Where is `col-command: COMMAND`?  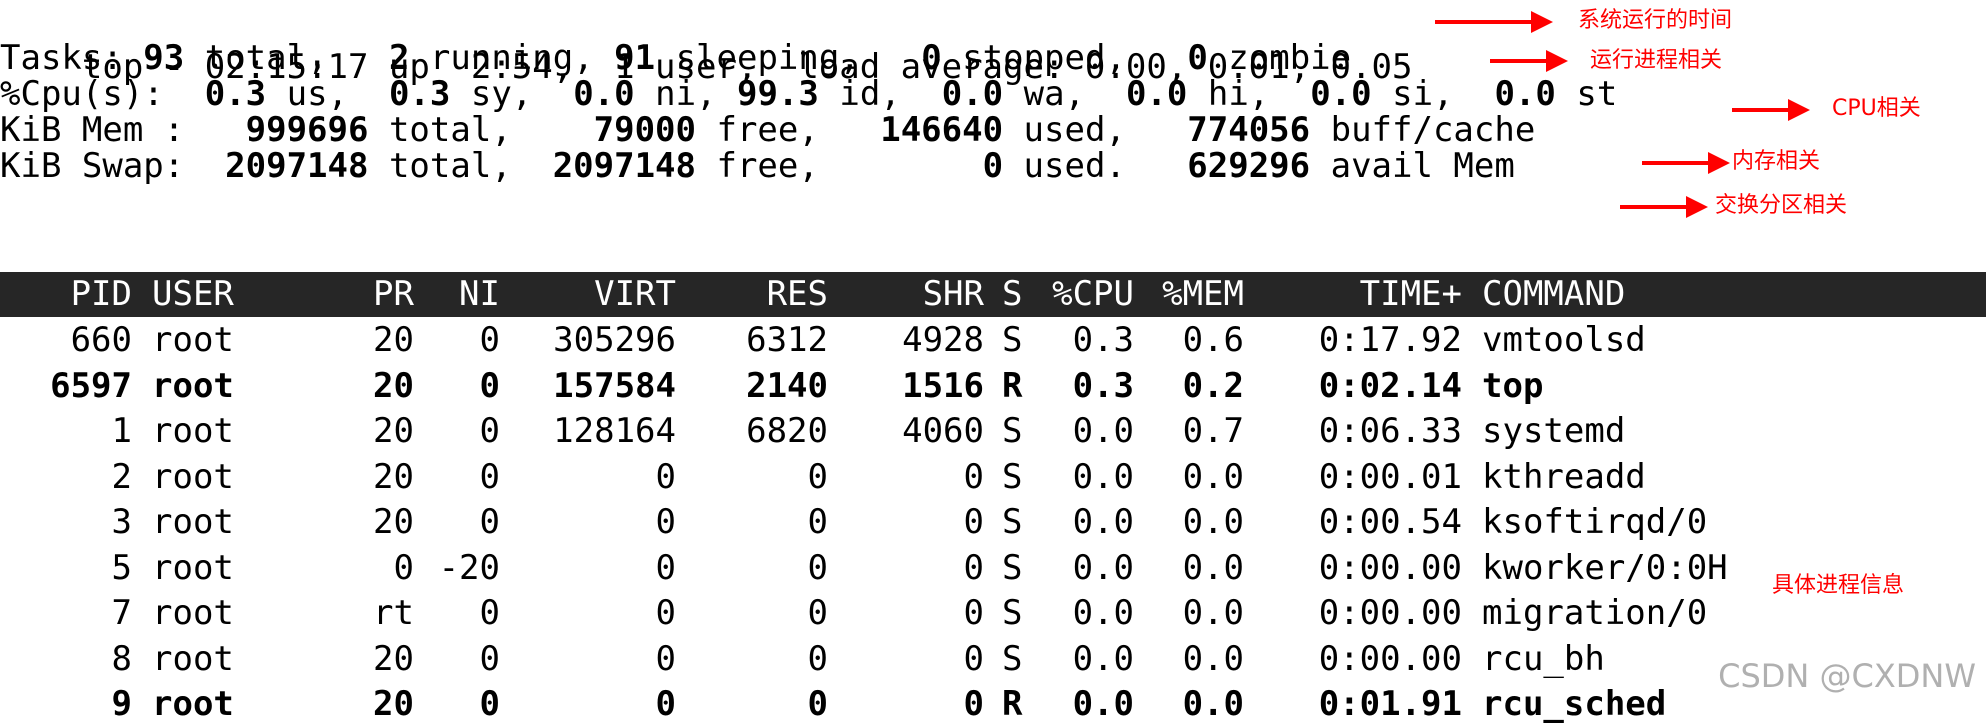 col-command: COMMAND is located at coordinates (1554, 294).